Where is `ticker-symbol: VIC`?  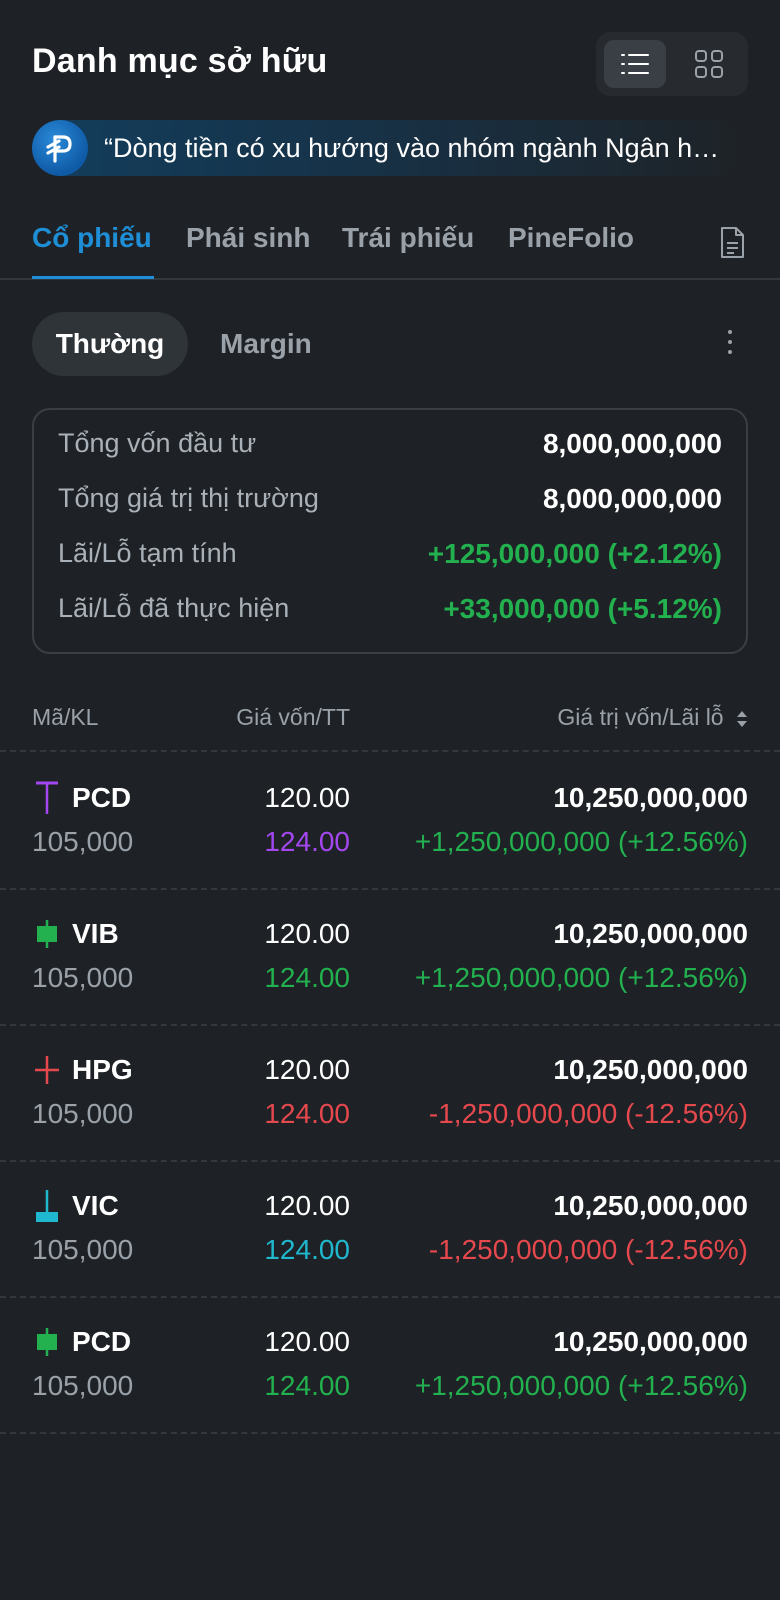
ticker-symbol: VIC is located at coordinates (95, 1205).